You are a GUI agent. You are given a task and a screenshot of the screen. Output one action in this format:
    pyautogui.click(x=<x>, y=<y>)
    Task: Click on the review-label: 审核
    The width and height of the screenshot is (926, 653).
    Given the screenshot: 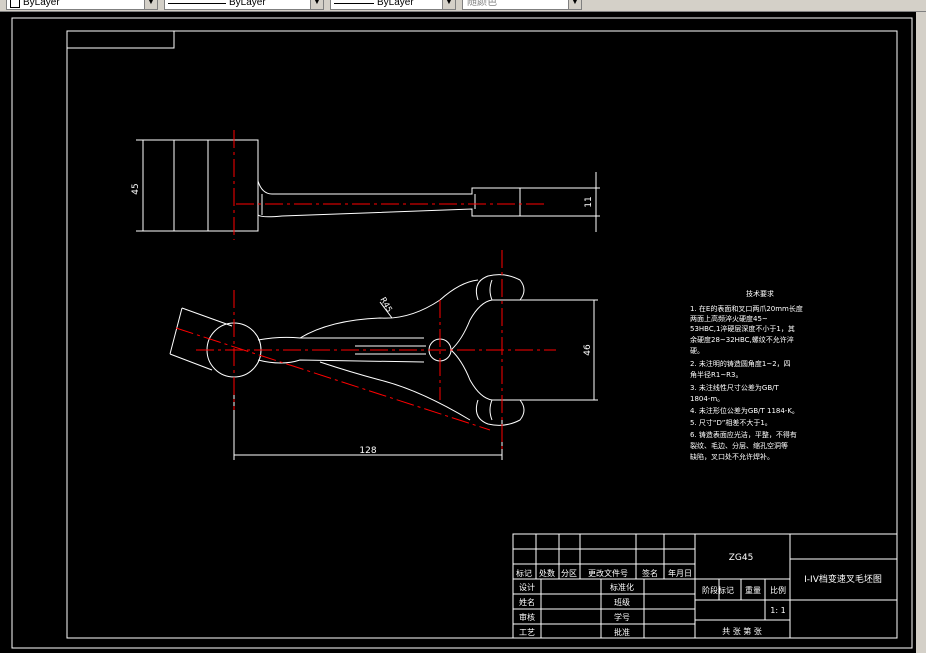 What is the action you would take?
    pyautogui.click(x=527, y=617)
    